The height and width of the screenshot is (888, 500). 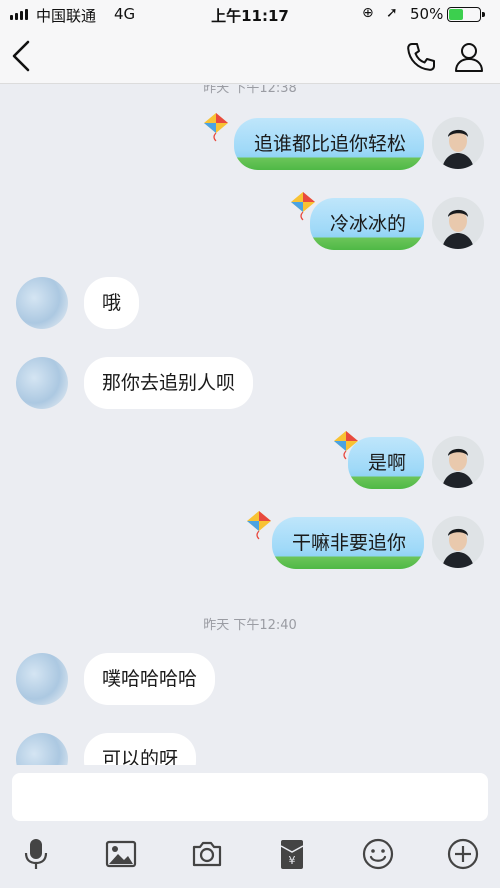 I want to click on incoming-message: 那你去追别人呗, so click(x=169, y=383).